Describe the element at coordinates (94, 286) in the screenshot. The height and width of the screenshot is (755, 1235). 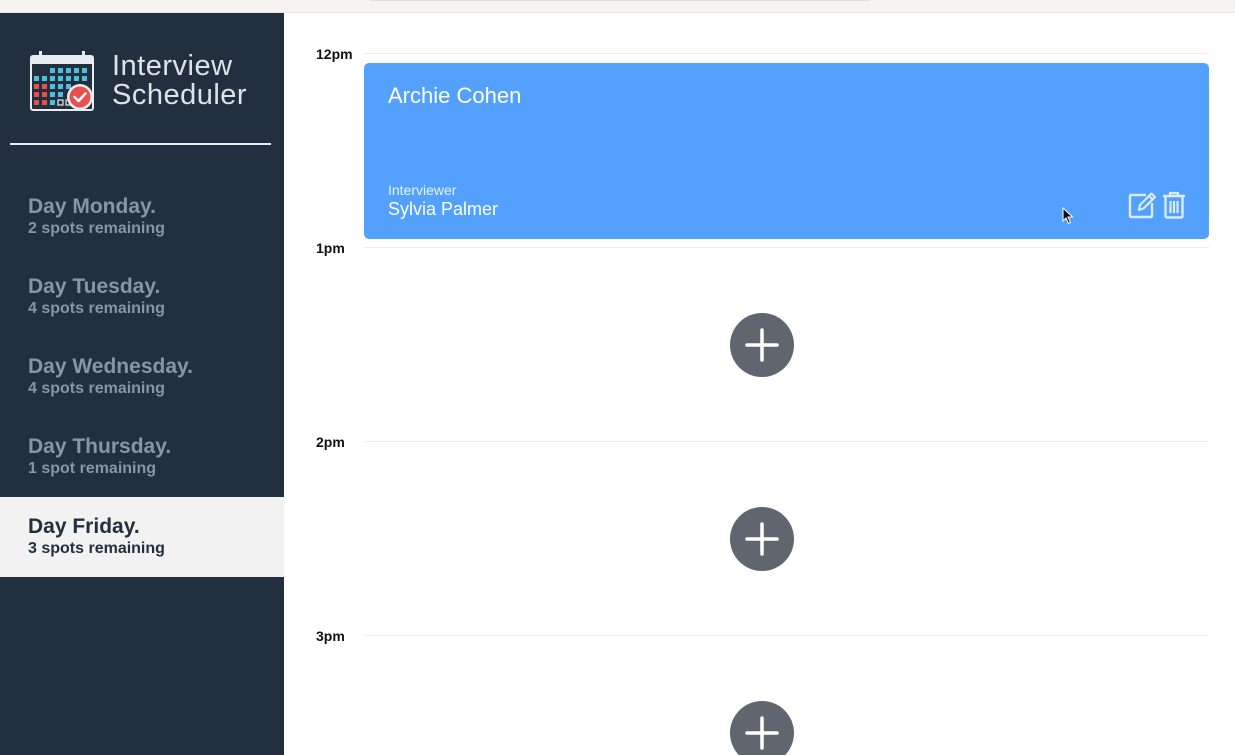
I see `day-name: Day Tuesday.` at that location.